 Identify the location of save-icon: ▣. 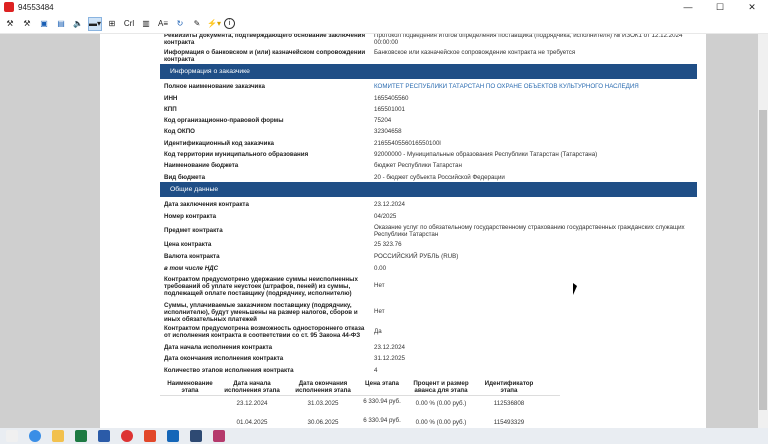
(44, 24).